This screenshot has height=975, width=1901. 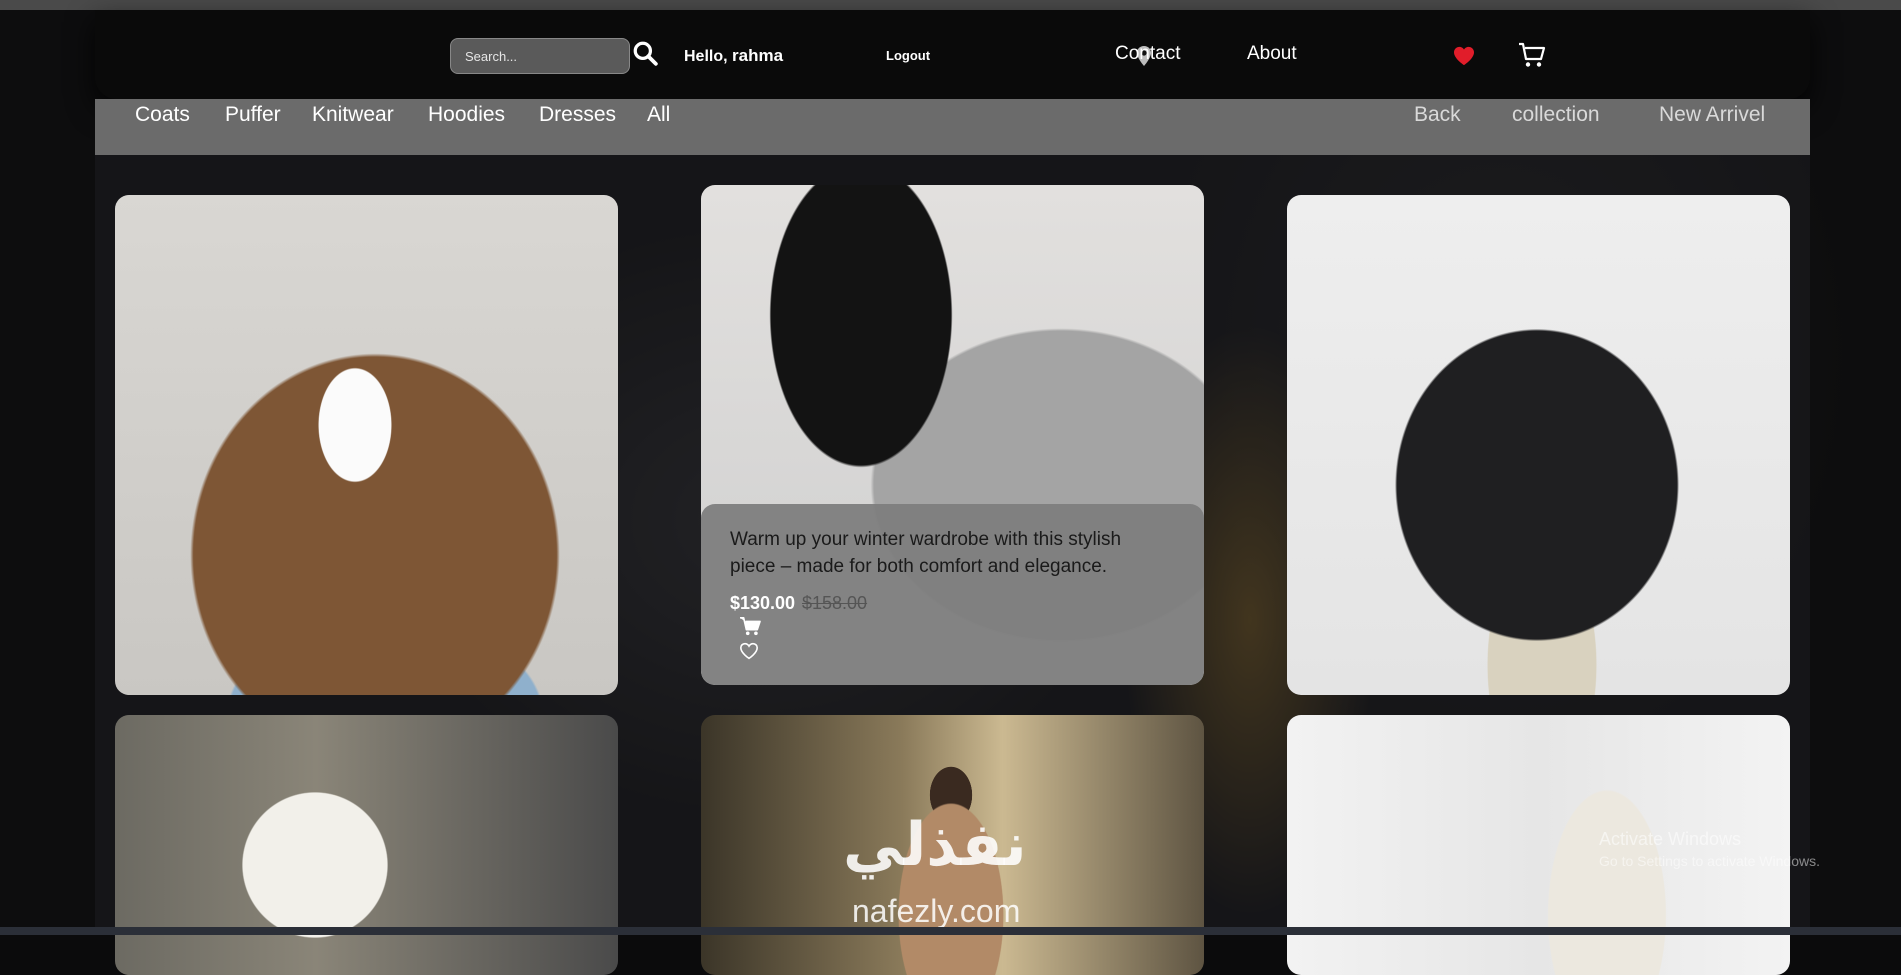 What do you see at coordinates (750, 626) in the screenshot?
I see `add-to-cart-icon` at bounding box center [750, 626].